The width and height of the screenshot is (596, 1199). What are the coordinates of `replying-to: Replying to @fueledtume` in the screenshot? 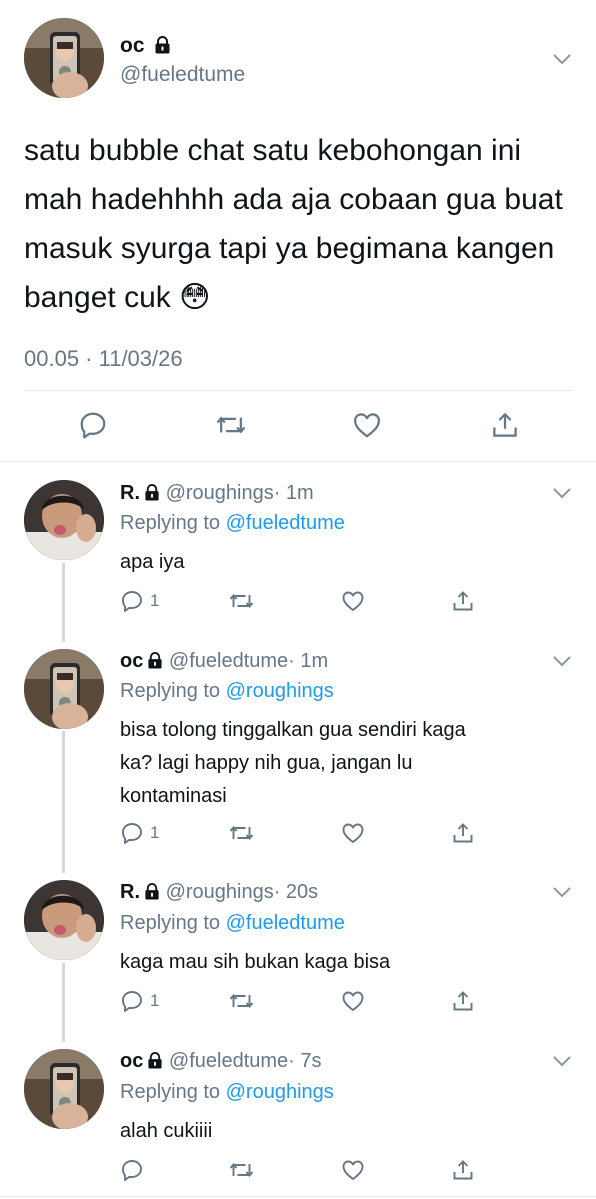 It's located at (232, 523).